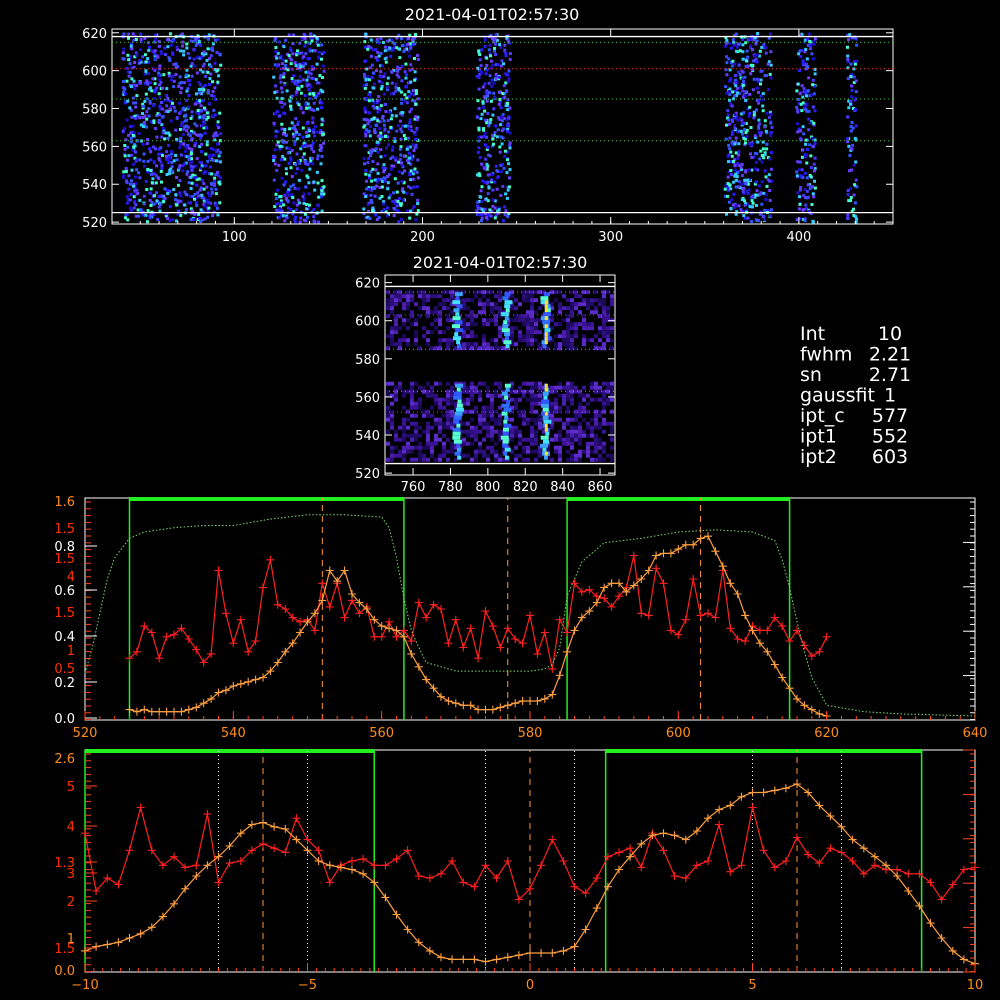 This screenshot has height=1000, width=1000. I want to click on middle-y-tick-label: 560, so click(367, 398).